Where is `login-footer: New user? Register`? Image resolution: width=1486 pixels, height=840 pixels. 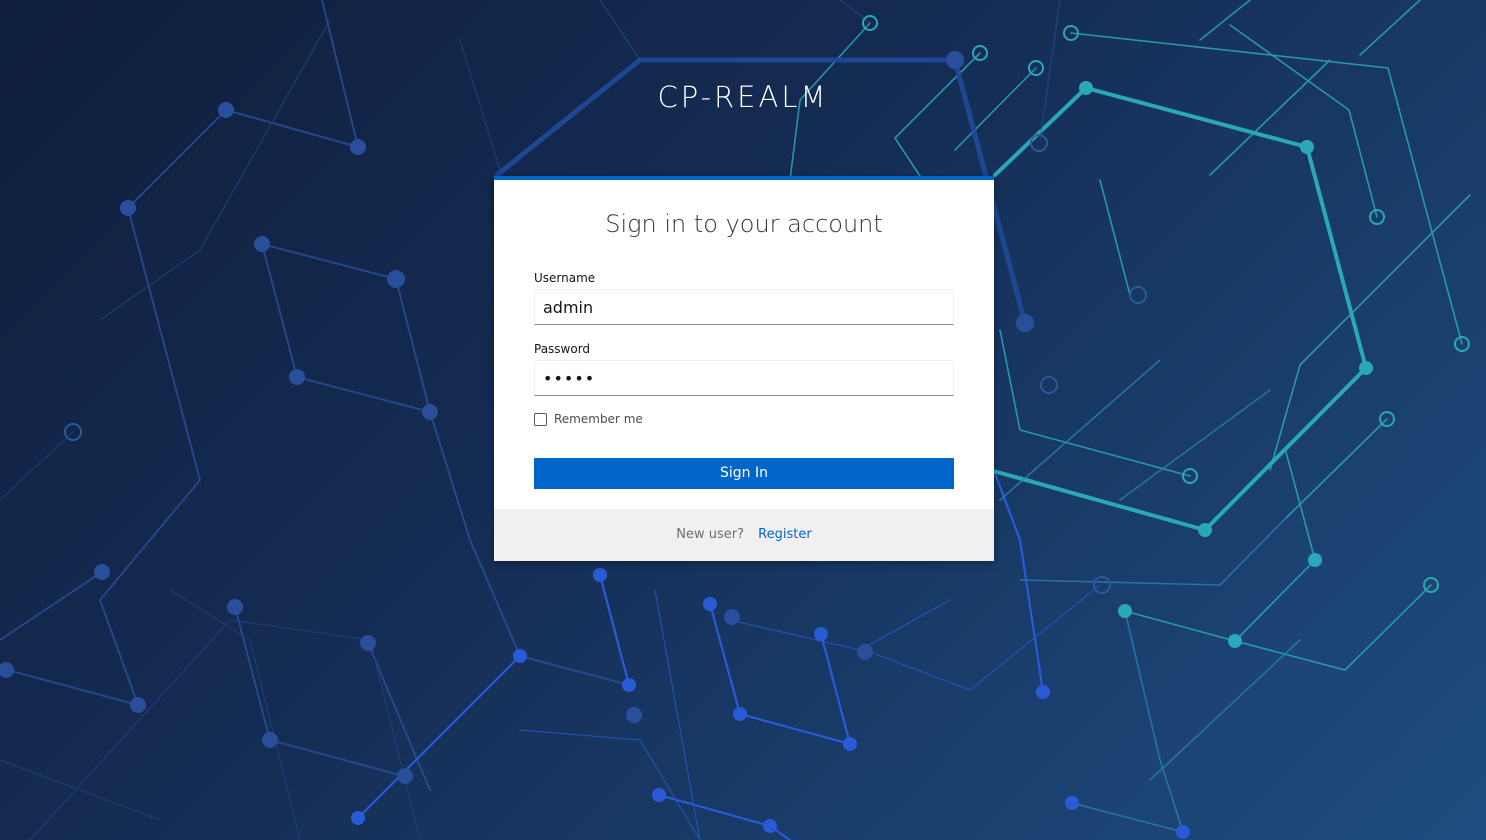 login-footer: New user? Register is located at coordinates (744, 535).